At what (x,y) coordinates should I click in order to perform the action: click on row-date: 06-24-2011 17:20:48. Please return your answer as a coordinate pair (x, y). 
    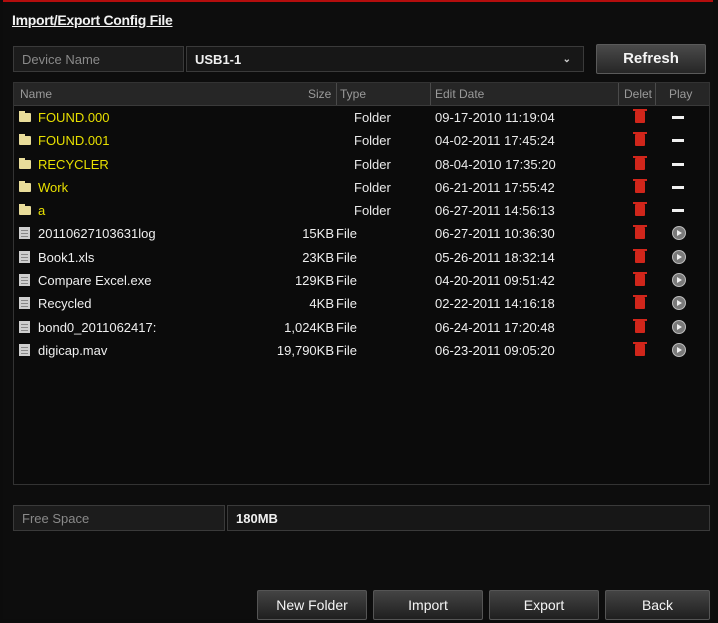
    Looking at the image, I should click on (495, 327).